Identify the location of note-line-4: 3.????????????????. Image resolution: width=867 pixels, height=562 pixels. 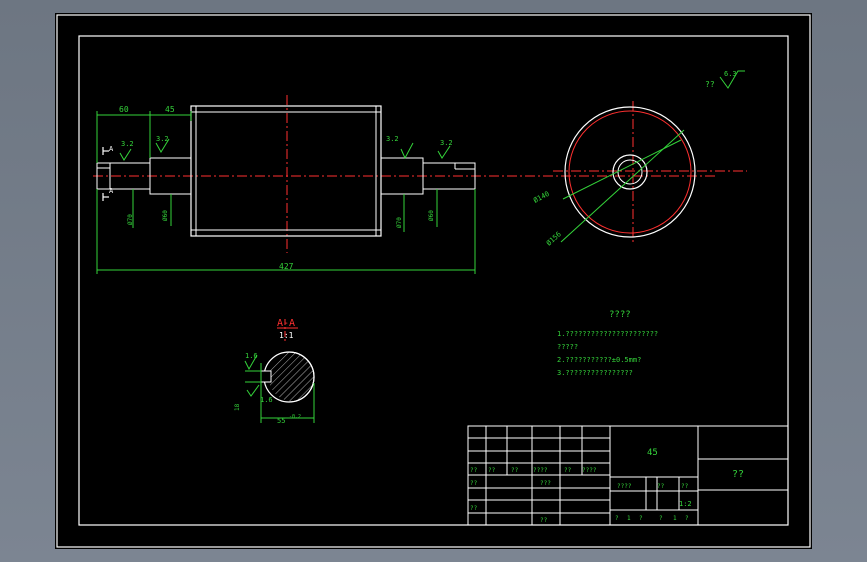
(595, 373).